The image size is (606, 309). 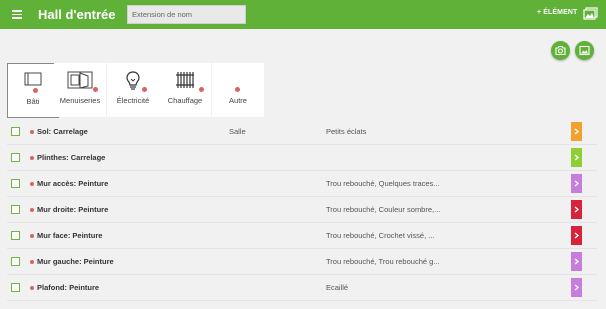 I want to click on item-title: Mur accès: Peinture, so click(x=73, y=183).